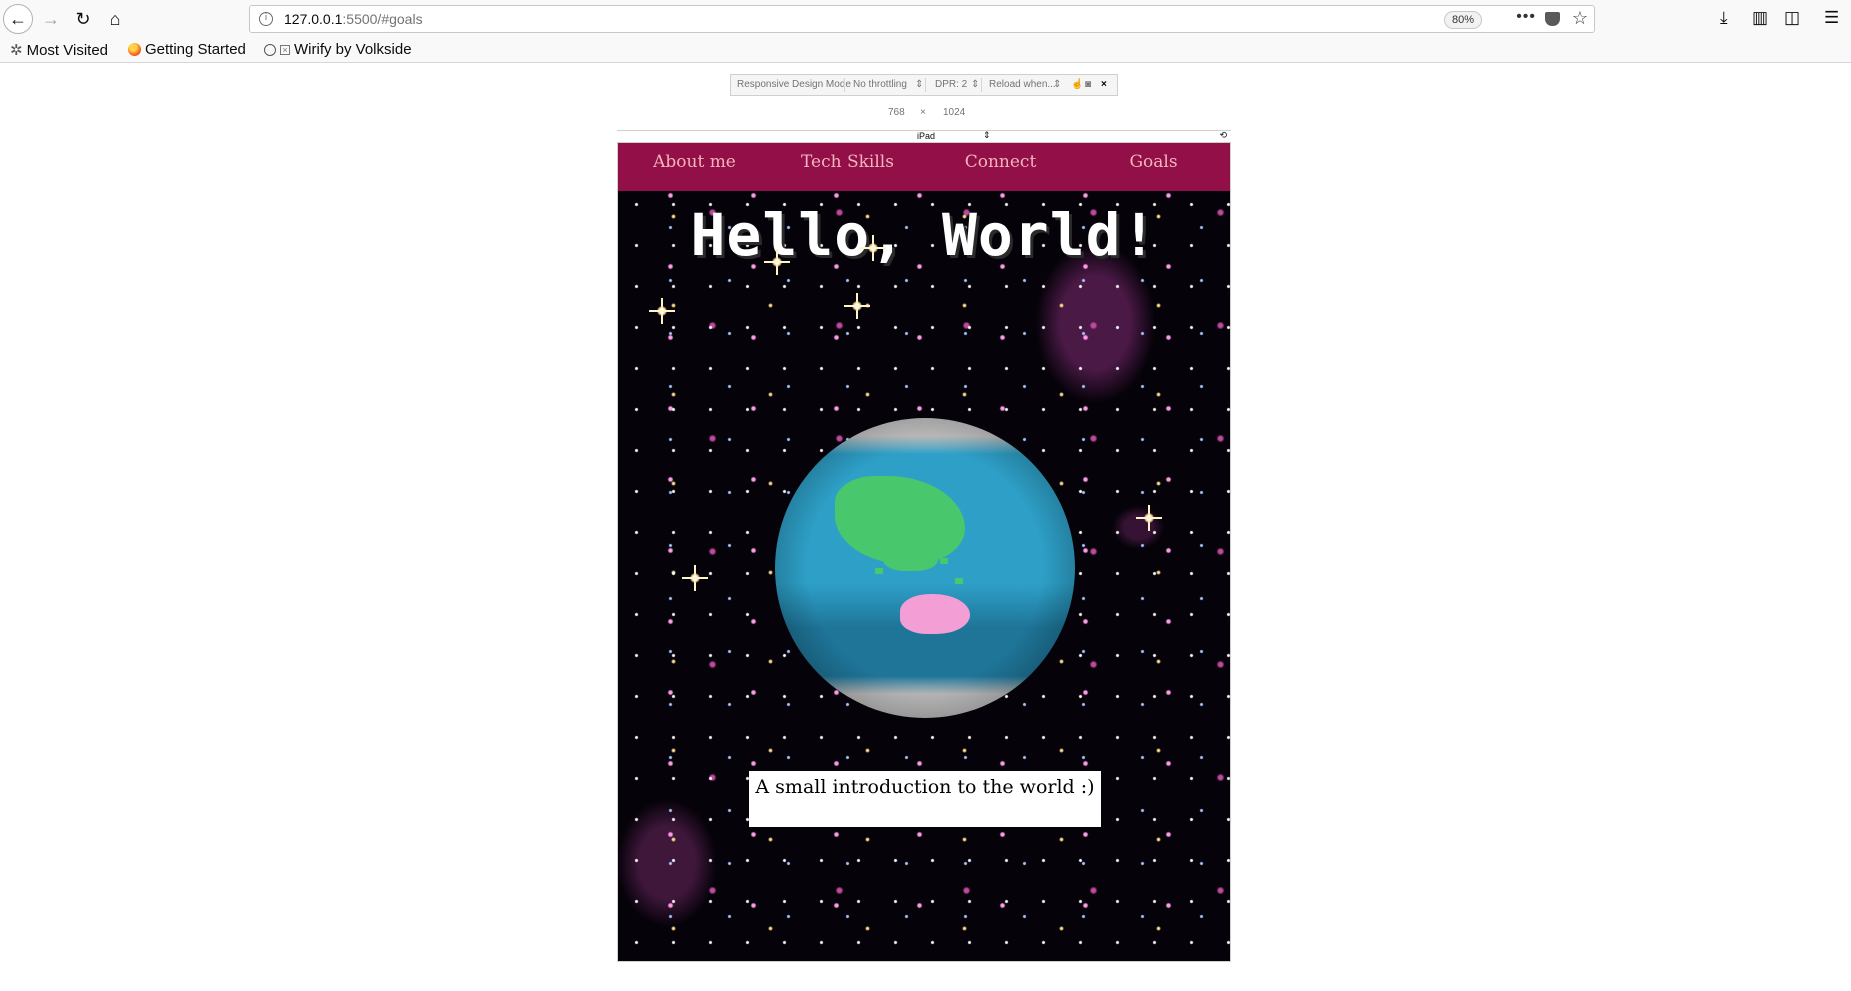  I want to click on nav-tech-skills: Tech Skills, so click(847, 167).